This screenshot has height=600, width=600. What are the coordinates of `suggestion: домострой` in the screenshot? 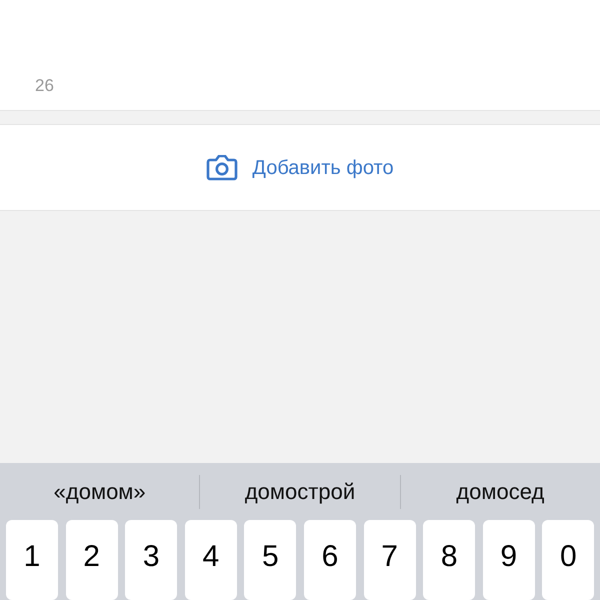 It's located at (300, 491).